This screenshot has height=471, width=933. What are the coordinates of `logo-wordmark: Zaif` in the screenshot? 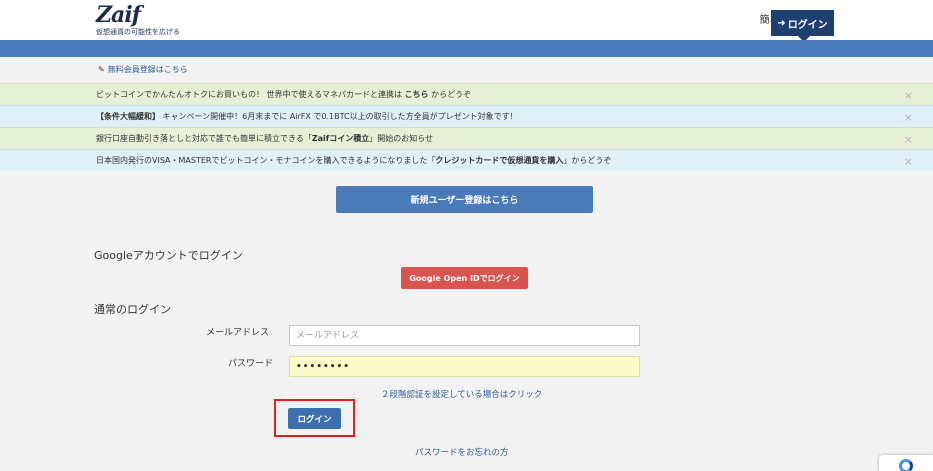 It's located at (118, 15).